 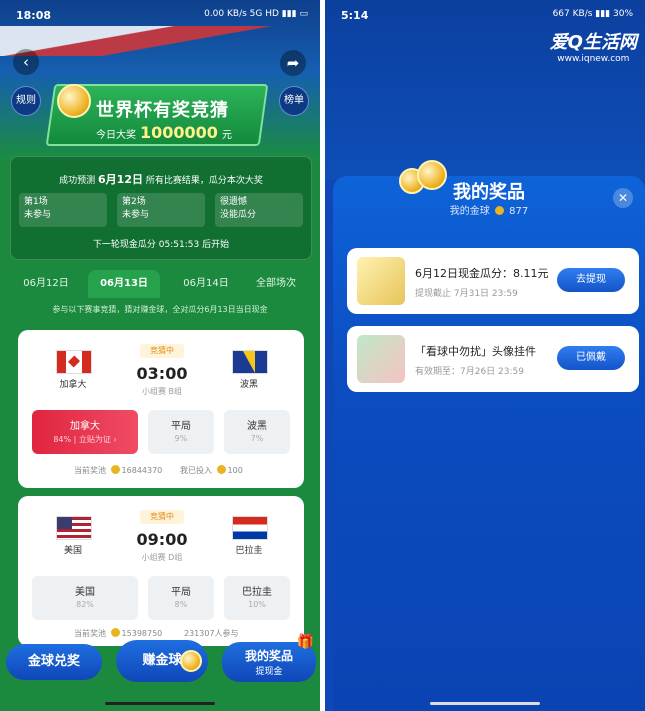 What do you see at coordinates (591, 358) in the screenshot?
I see `worn-button: 已佩戴` at bounding box center [591, 358].